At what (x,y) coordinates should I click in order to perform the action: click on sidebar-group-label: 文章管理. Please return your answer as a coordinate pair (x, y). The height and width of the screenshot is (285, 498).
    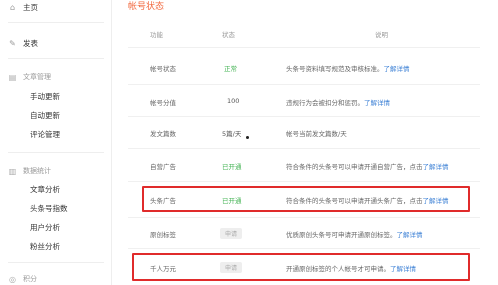
    Looking at the image, I should click on (37, 77).